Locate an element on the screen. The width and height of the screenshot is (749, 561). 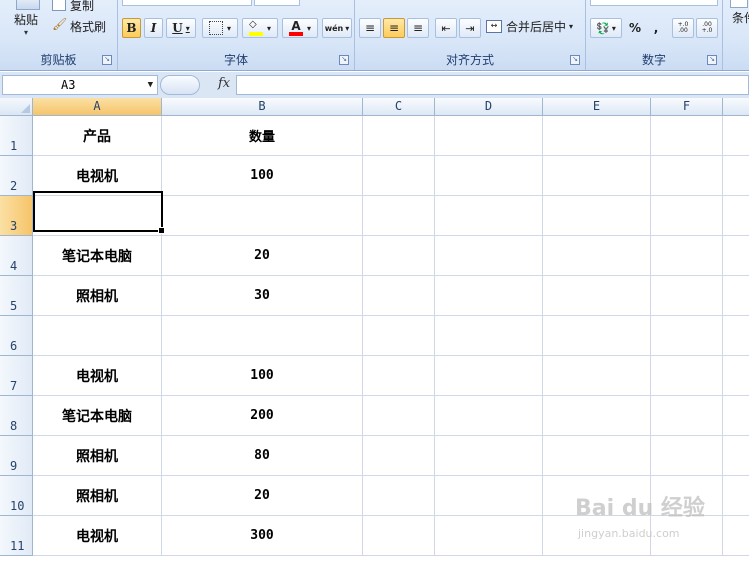
cell-e7 is located at coordinates (597, 376).